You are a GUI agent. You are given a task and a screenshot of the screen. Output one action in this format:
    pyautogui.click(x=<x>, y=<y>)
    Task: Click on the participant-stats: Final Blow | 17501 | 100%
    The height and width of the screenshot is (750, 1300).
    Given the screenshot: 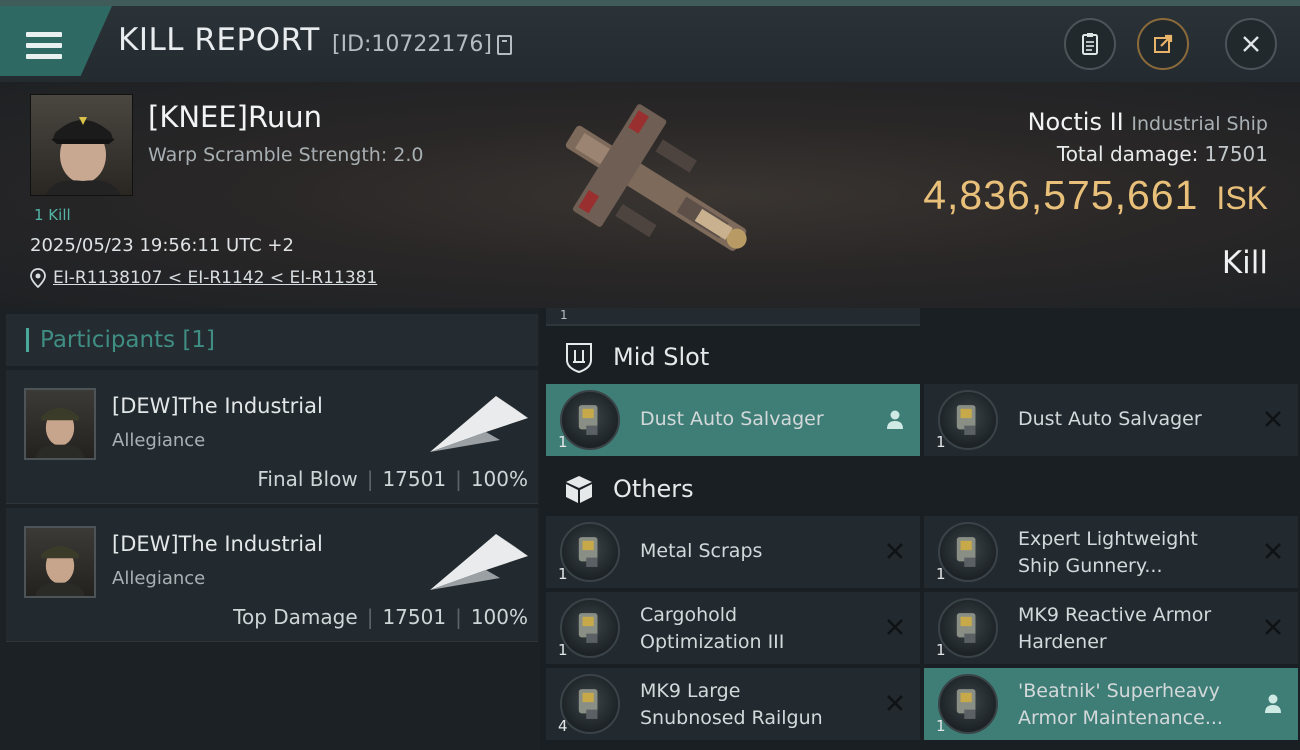 What is the action you would take?
    pyautogui.click(x=392, y=479)
    